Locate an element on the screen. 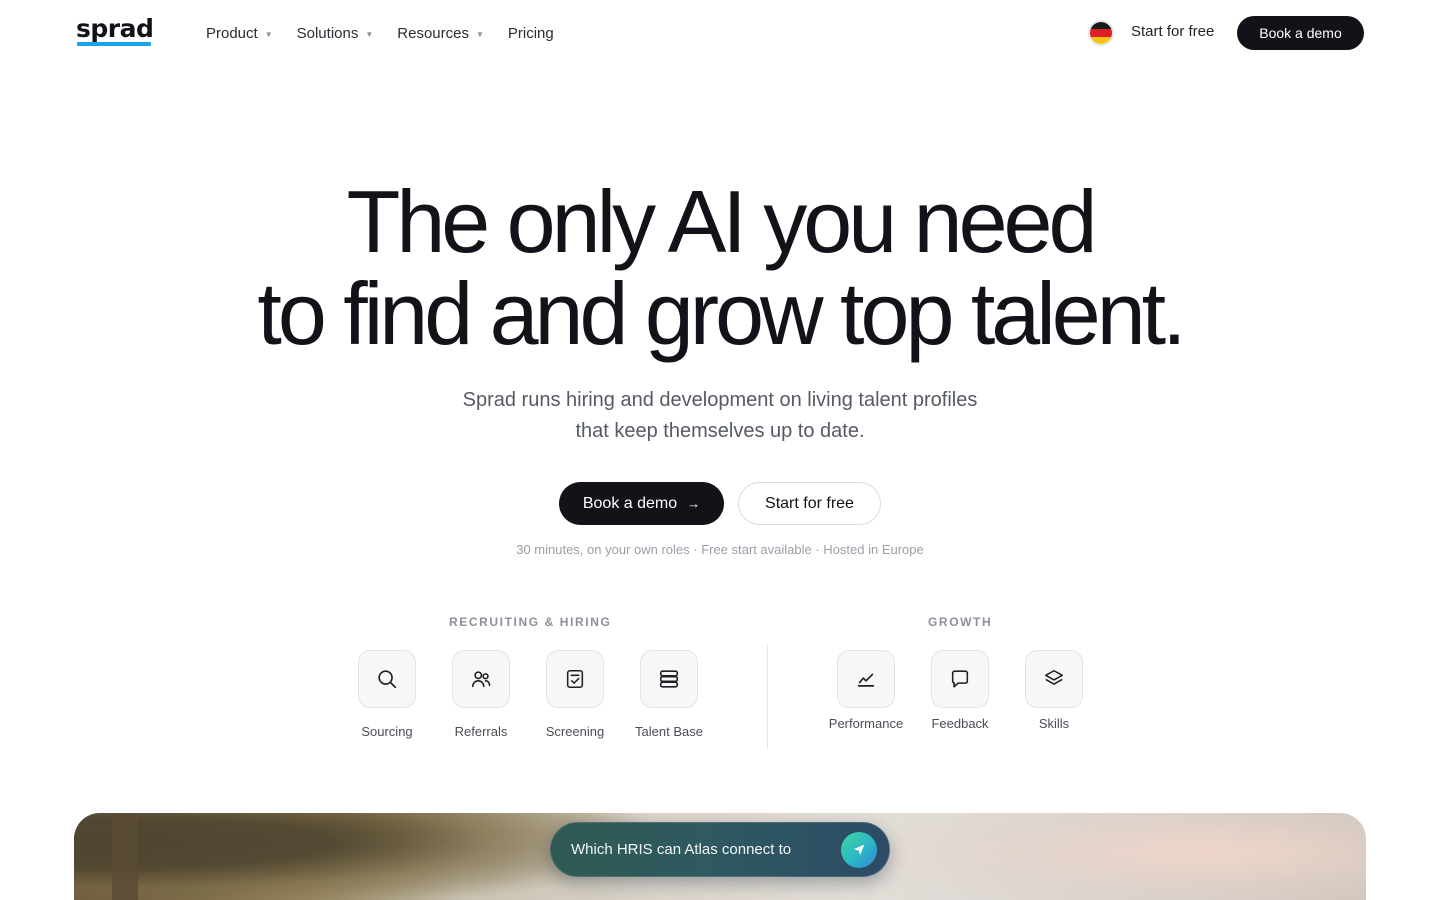  hero-start-free-button: Start for free is located at coordinates (809, 503).